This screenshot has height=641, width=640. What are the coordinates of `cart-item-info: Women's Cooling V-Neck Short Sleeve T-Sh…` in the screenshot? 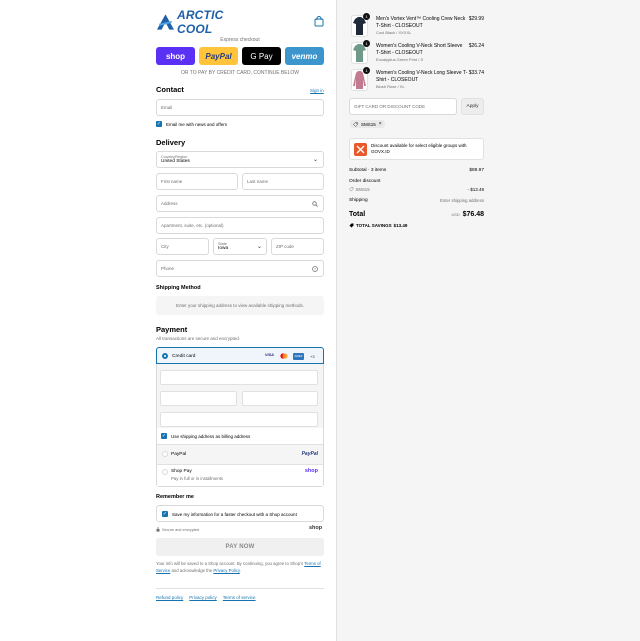 It's located at (422, 52).